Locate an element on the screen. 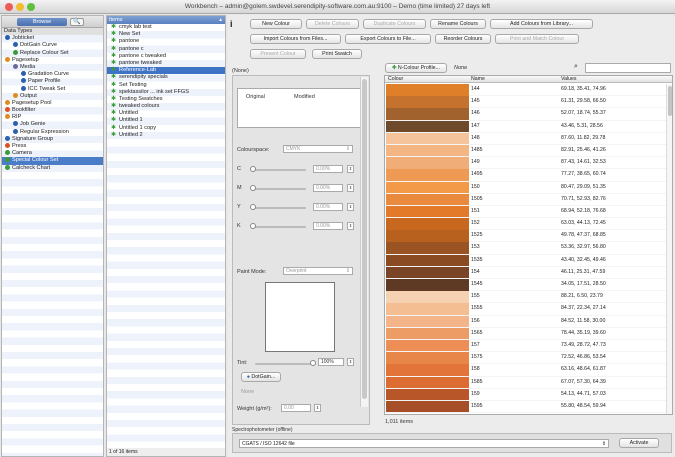  nav-item: Jobticket is located at coordinates (52, 38).